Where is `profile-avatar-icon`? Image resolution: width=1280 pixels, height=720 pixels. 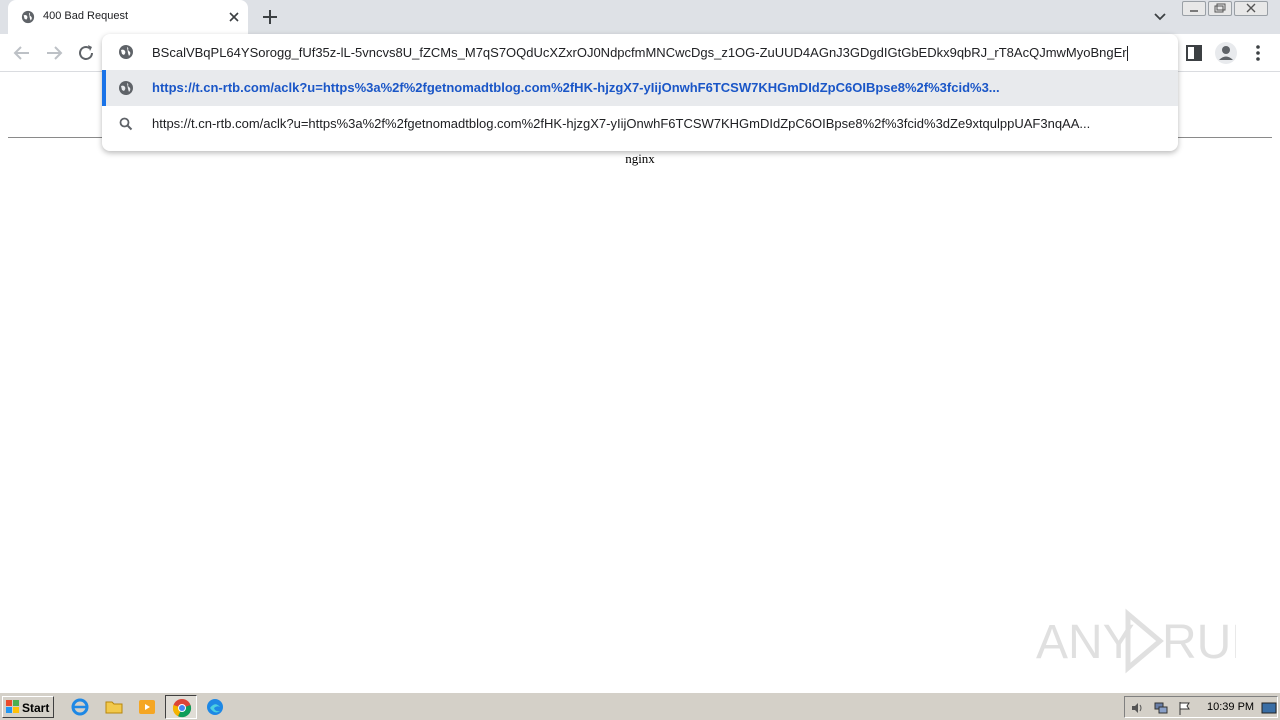 profile-avatar-icon is located at coordinates (1226, 53).